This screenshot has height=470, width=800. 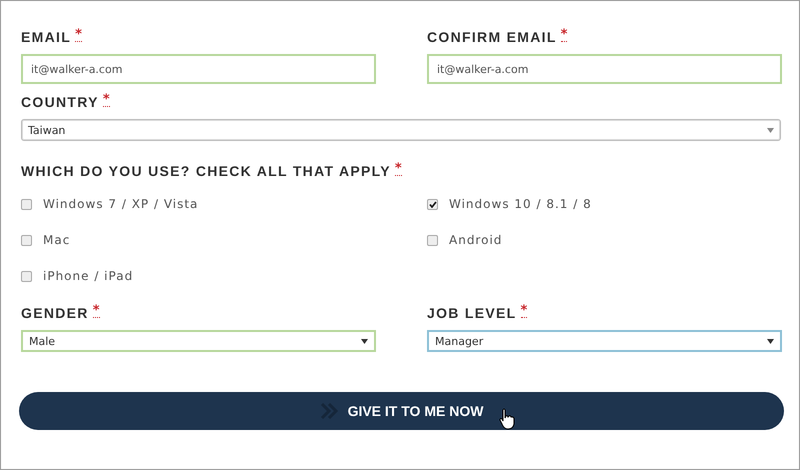 What do you see at coordinates (206, 171) in the screenshot?
I see `field-label: WHICH DO YOU USE? CHECK ALL THAT APPLY` at bounding box center [206, 171].